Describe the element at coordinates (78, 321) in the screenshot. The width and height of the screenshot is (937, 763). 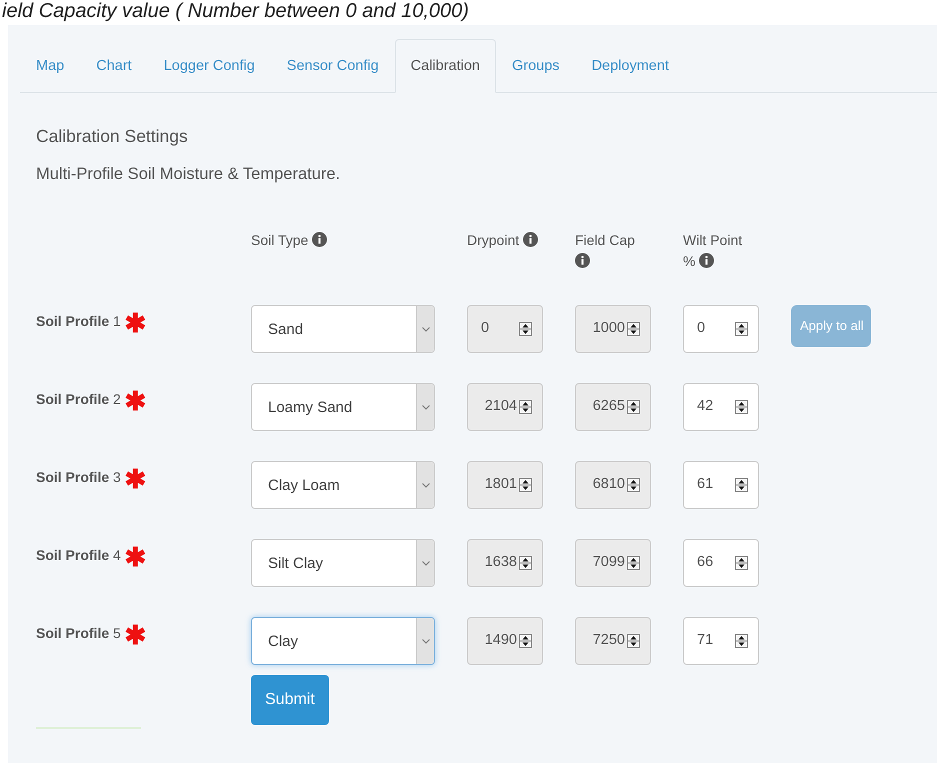
I see `profile-label: Soil Profile 1` at that location.